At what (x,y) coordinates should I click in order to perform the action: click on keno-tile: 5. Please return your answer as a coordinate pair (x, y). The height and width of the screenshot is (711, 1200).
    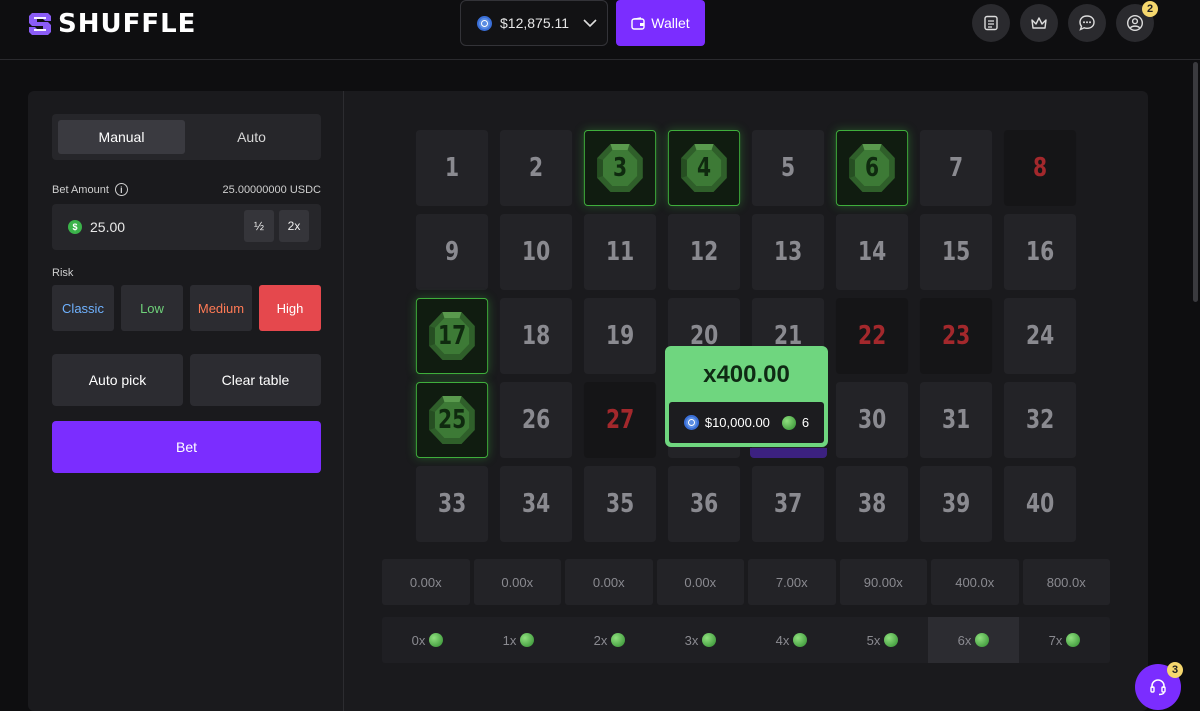
    Looking at the image, I should click on (788, 168).